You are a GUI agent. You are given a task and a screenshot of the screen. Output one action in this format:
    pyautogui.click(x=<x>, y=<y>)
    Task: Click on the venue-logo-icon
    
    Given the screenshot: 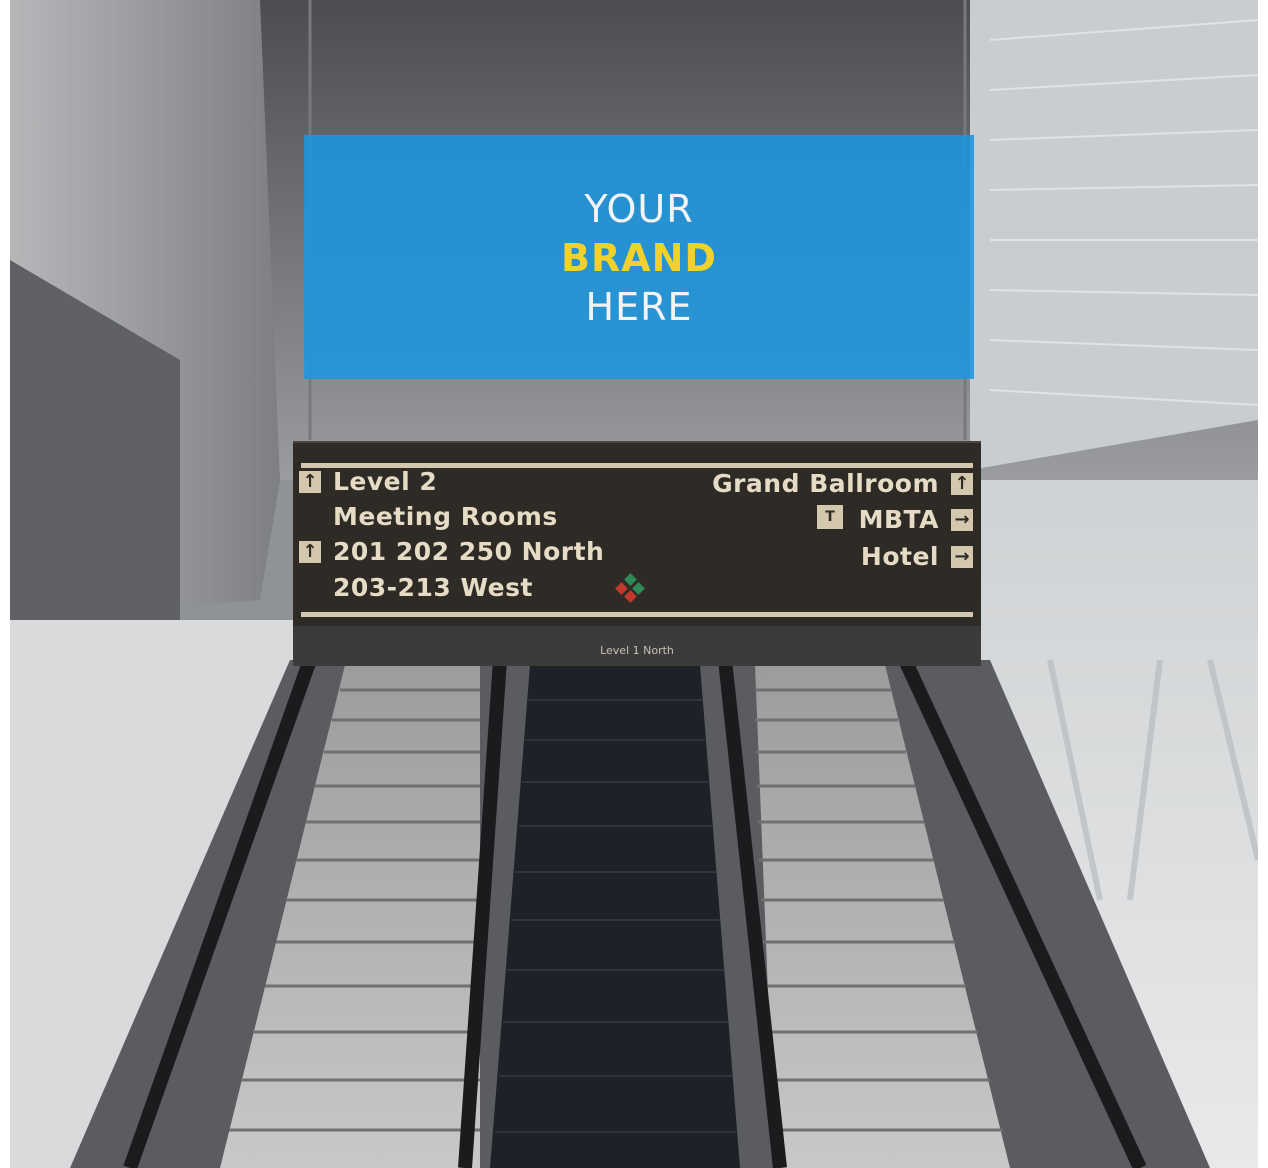 What is the action you would take?
    pyautogui.click(x=630, y=588)
    